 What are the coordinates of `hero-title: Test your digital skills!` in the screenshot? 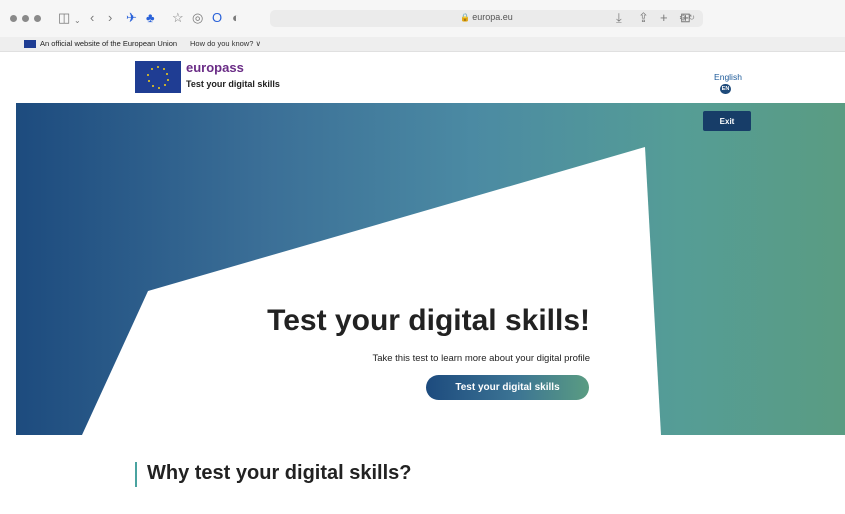 It's located at (428, 320).